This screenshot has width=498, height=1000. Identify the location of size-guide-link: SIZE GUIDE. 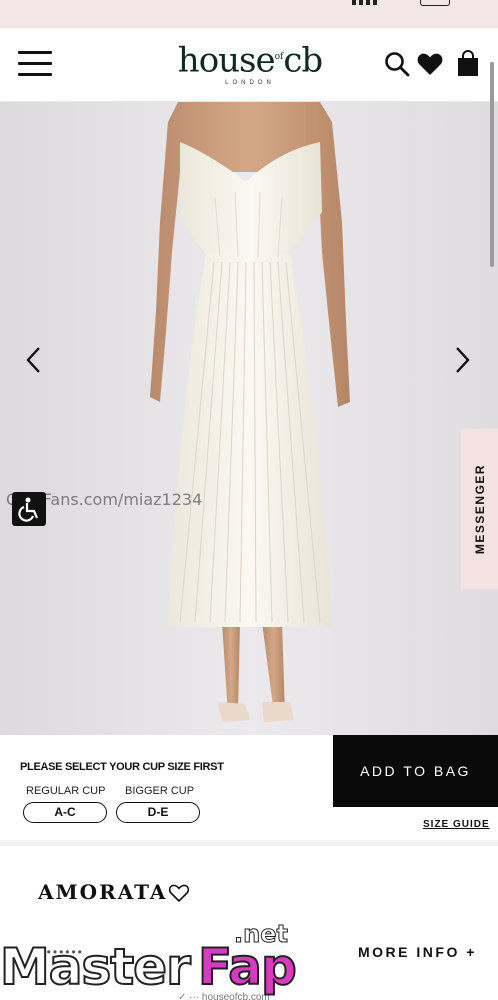
(456, 824).